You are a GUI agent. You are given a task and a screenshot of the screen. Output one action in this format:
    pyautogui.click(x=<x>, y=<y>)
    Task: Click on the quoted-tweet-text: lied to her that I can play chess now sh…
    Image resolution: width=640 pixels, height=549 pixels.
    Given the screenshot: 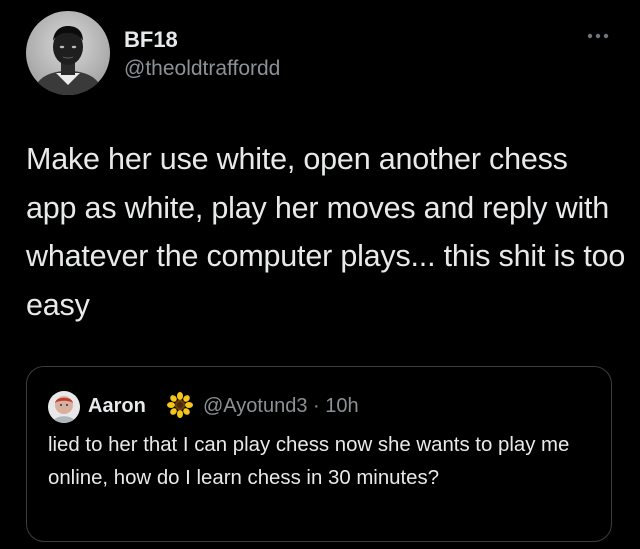 What is the action you would take?
    pyautogui.click(x=309, y=461)
    